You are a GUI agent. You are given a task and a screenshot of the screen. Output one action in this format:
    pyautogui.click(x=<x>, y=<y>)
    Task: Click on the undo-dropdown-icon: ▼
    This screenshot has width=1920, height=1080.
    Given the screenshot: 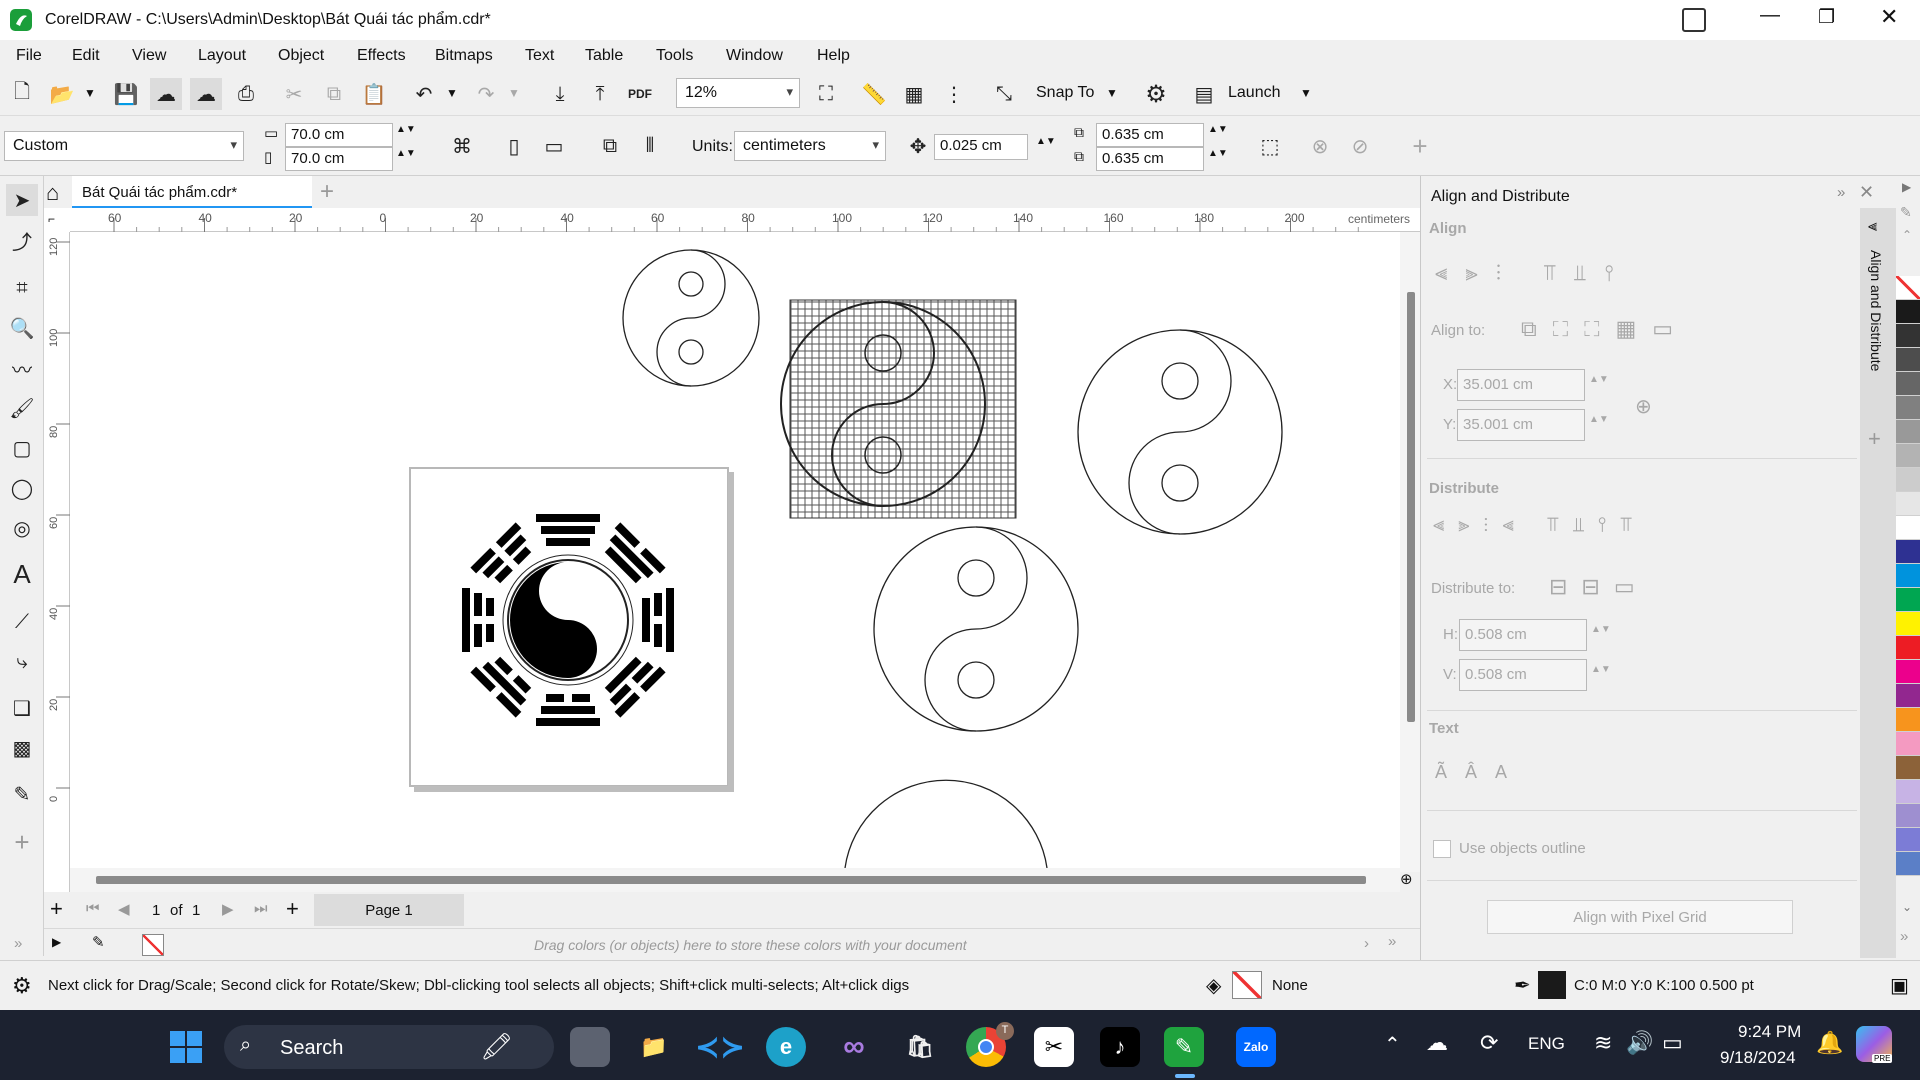 What is the action you would take?
    pyautogui.click(x=452, y=93)
    